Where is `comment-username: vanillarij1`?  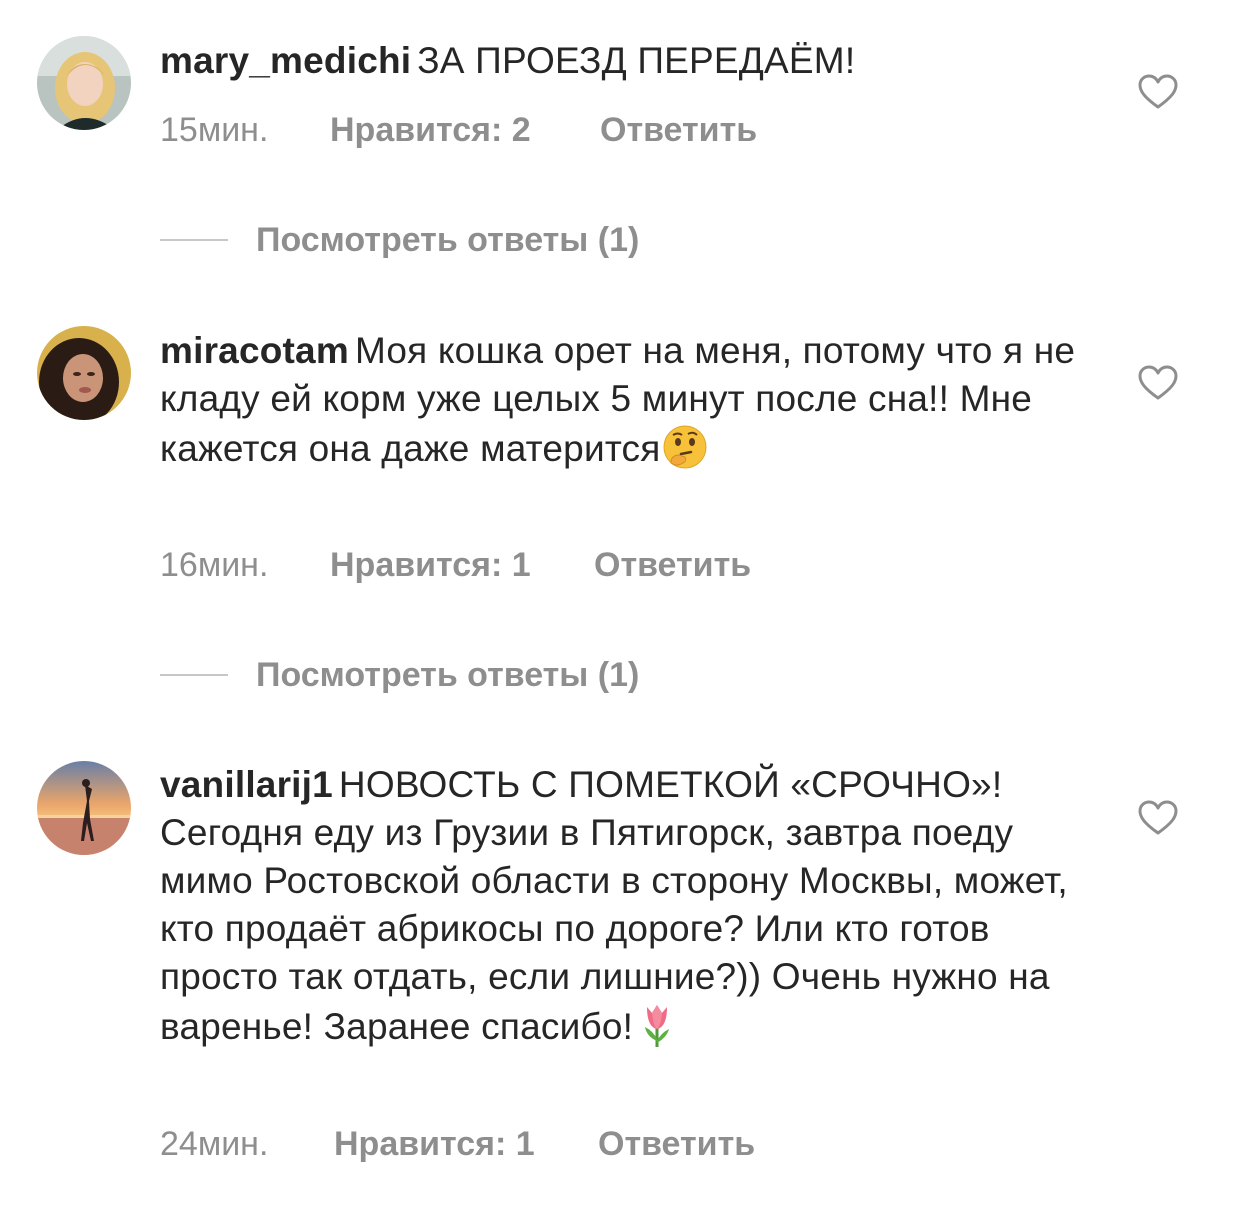
comment-username: vanillarij1 is located at coordinates (246, 784).